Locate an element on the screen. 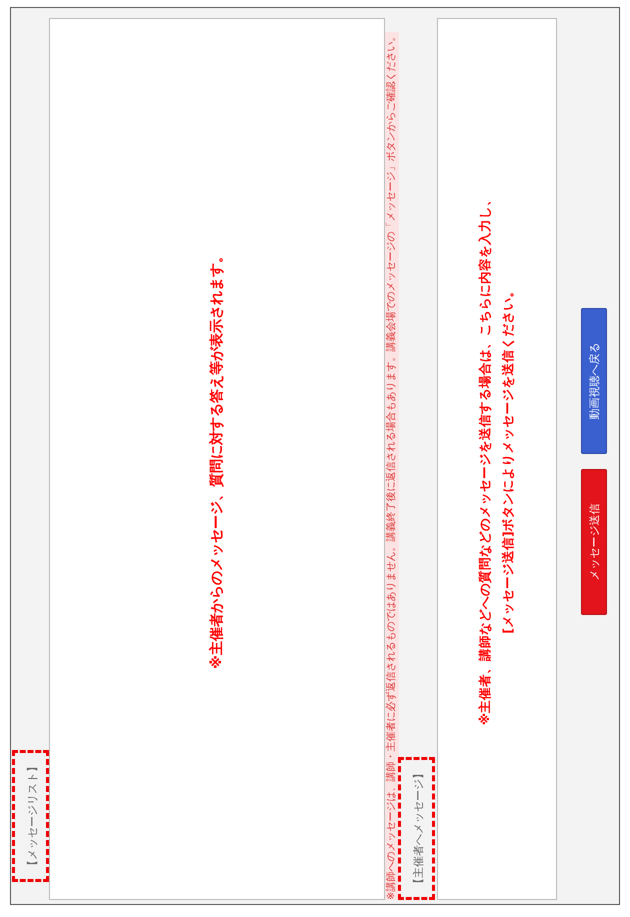 The height and width of the screenshot is (917, 630). section-label: 【主催者へメッセージ】 is located at coordinates (418, 828).